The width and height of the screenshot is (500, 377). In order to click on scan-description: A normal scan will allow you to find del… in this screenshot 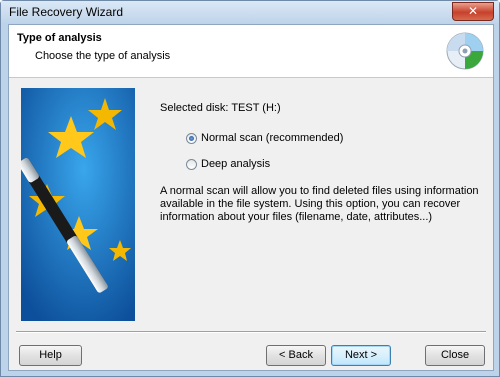, I will do `click(319, 204)`.